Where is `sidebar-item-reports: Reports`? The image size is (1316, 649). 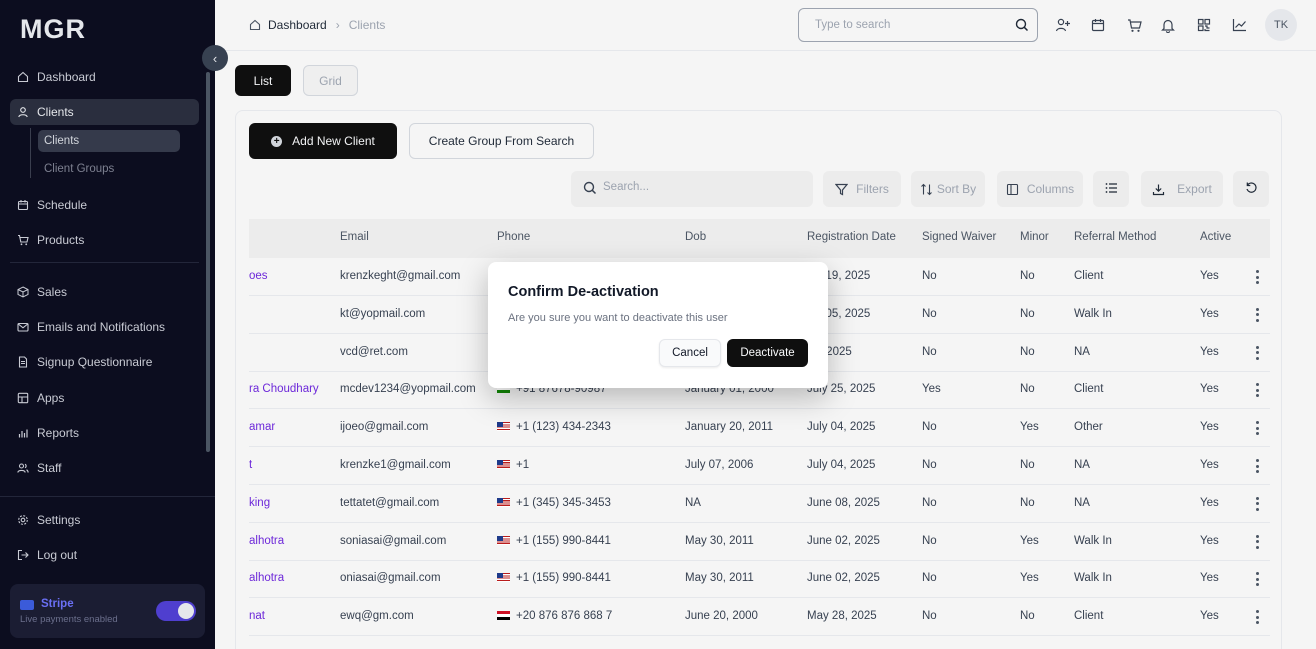 sidebar-item-reports: Reports is located at coordinates (104, 433).